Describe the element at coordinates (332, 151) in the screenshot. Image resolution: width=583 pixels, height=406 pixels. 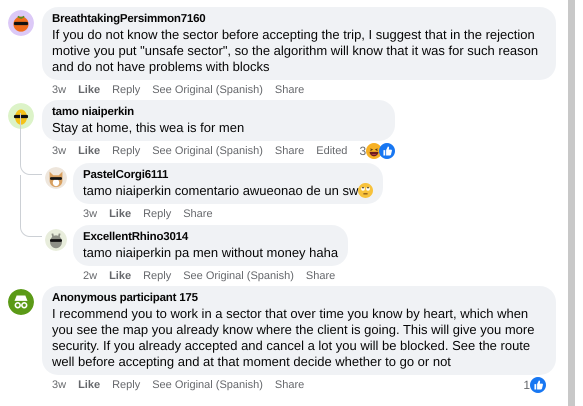
I see `edited-label: Edited` at that location.